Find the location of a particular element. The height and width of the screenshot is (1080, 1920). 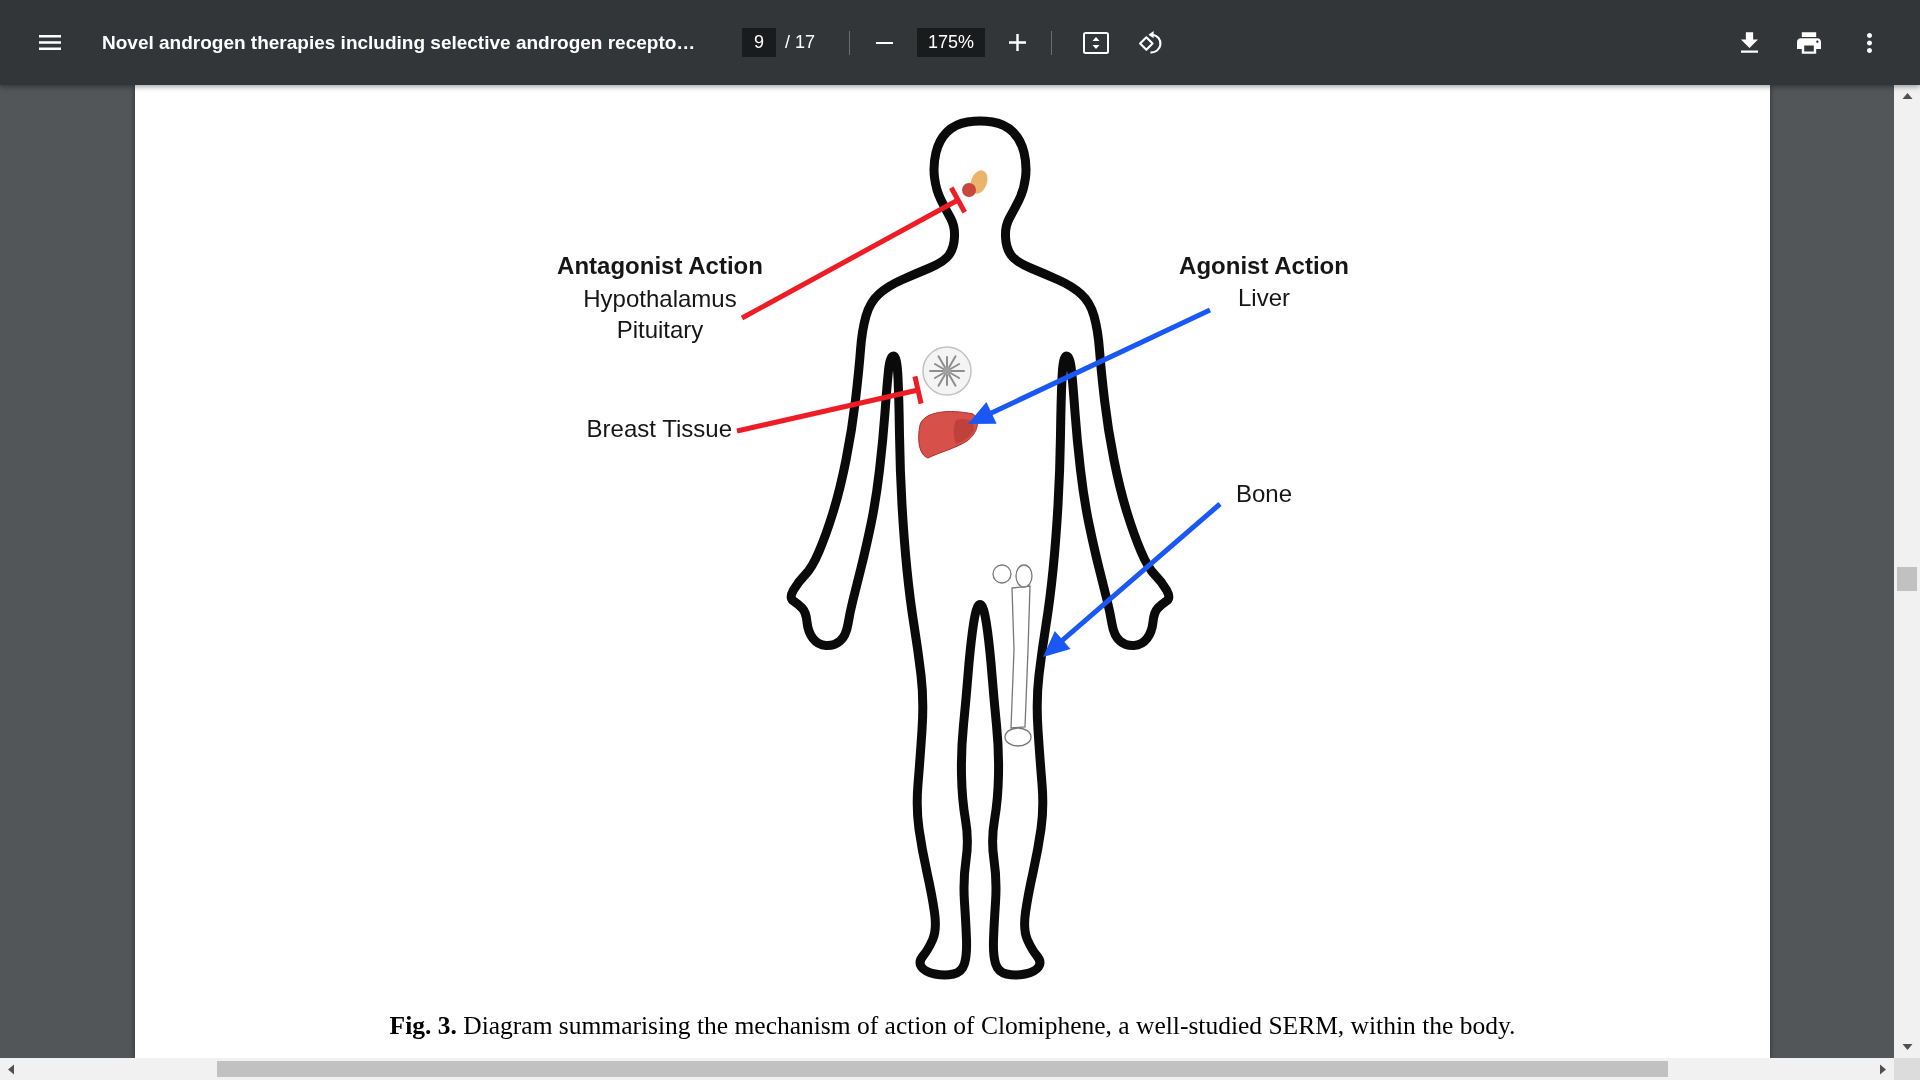

zoom-field: 175% is located at coordinates (951, 42).